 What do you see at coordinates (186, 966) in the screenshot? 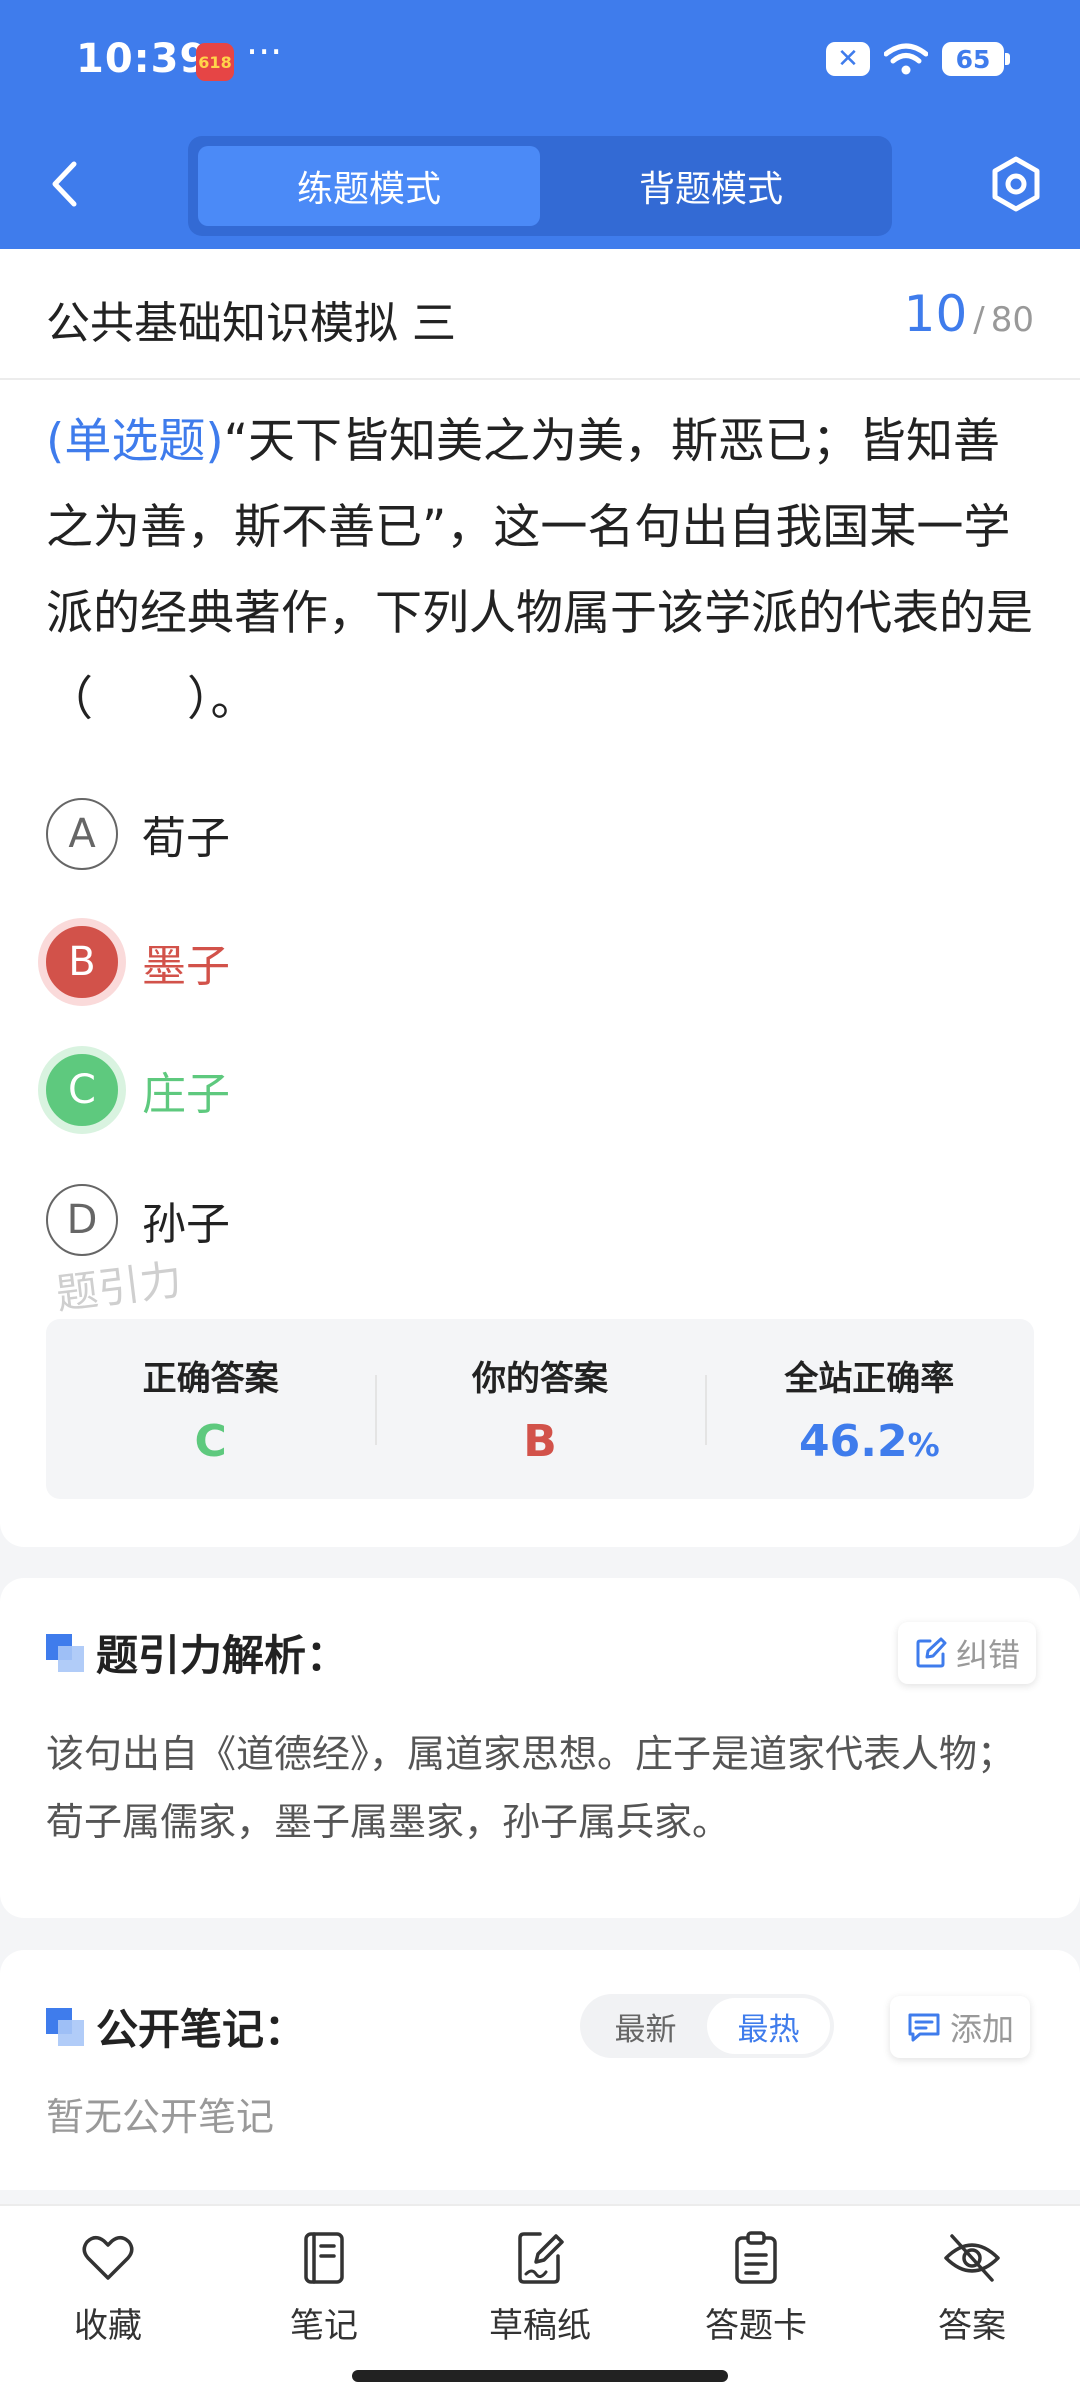
I see `option-text: 墨子` at bounding box center [186, 966].